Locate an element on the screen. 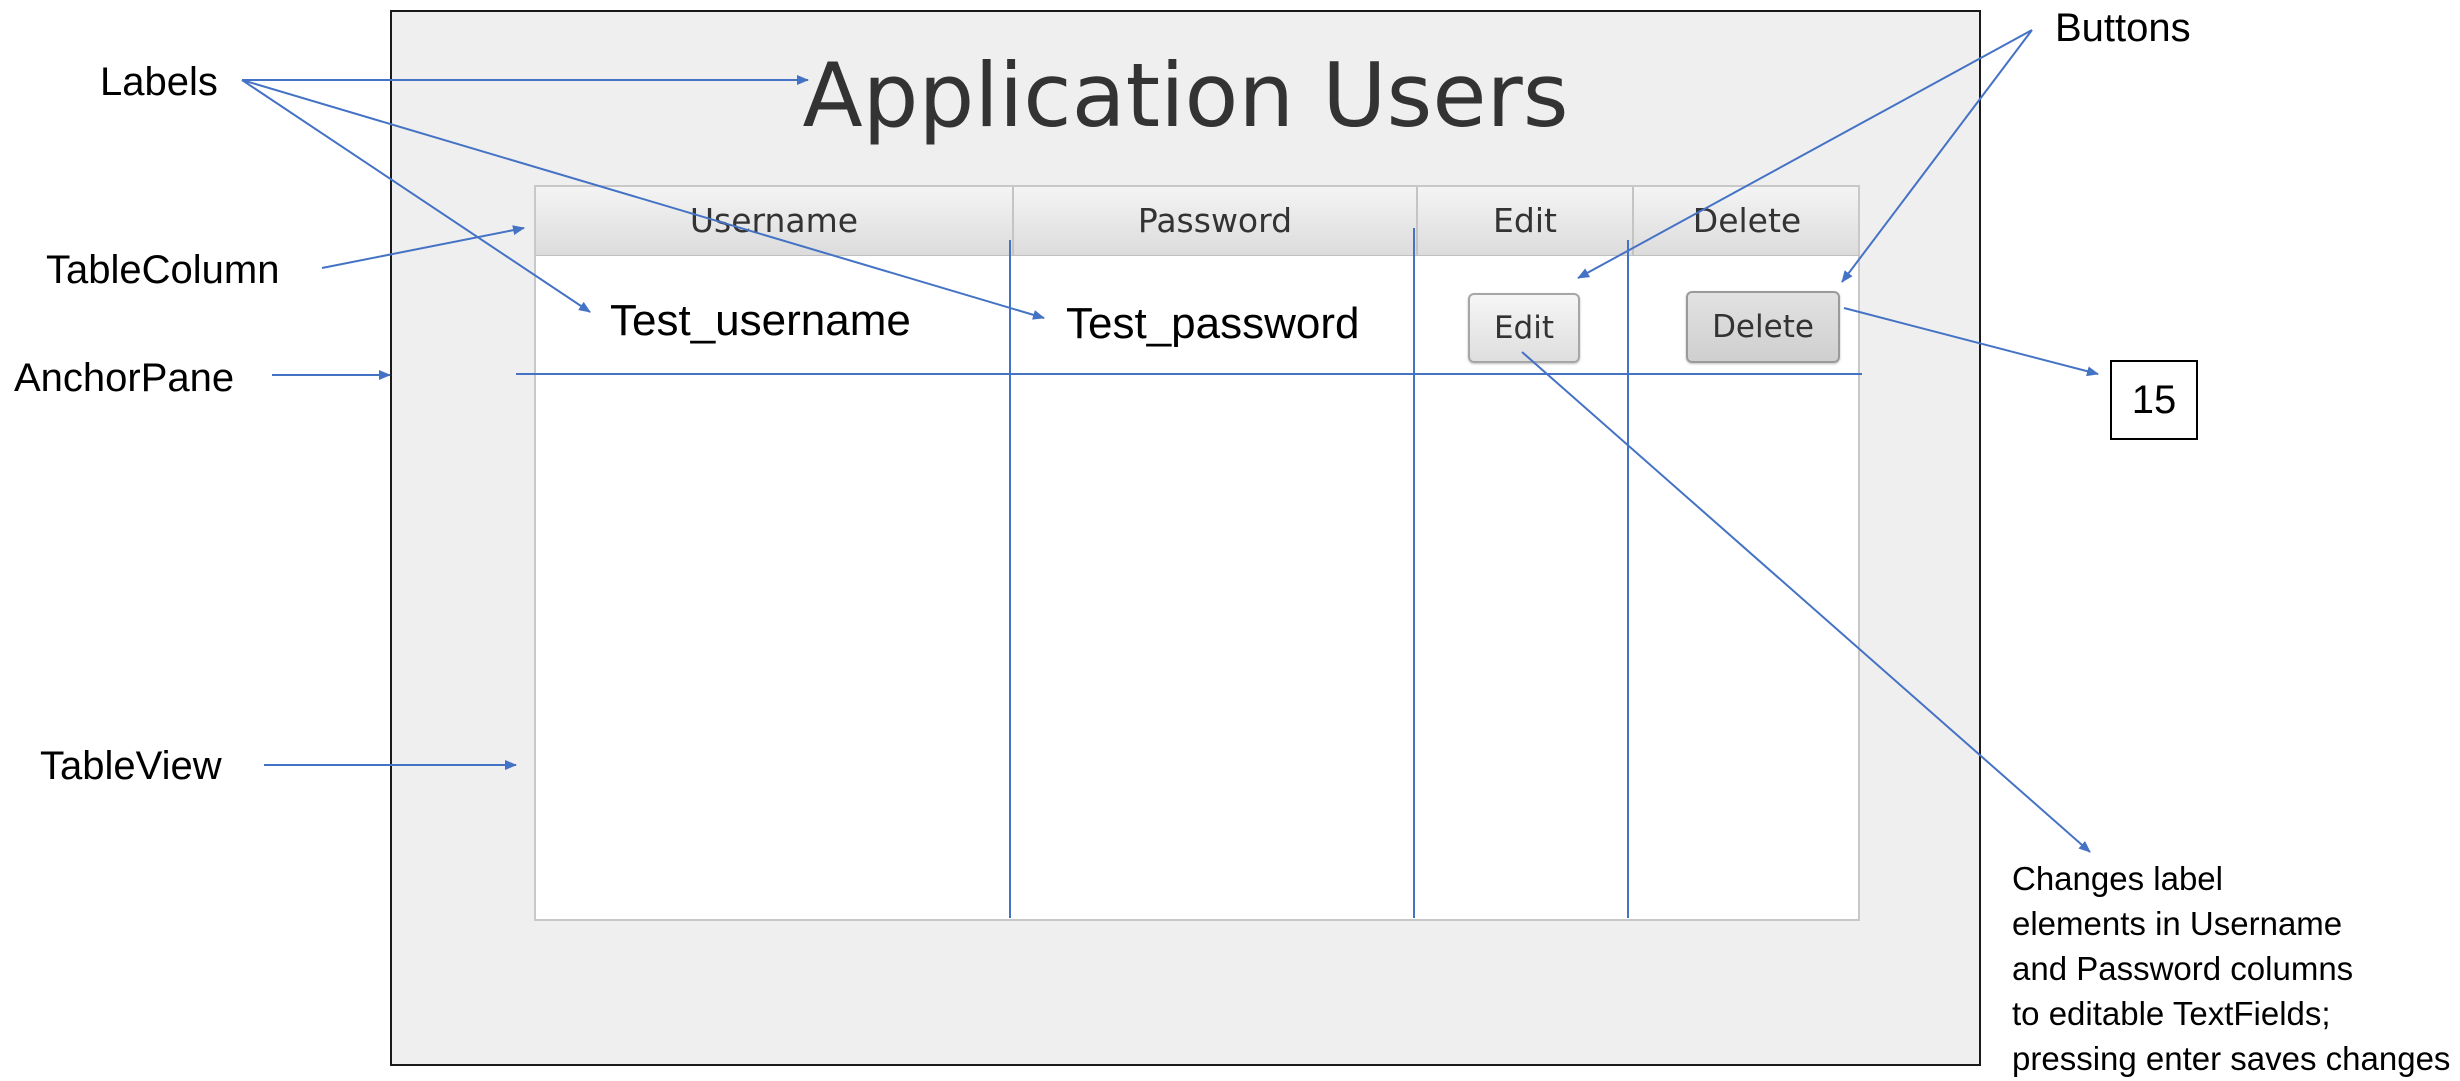 The image size is (2460, 1081). edit-button: Edit is located at coordinates (1524, 328).